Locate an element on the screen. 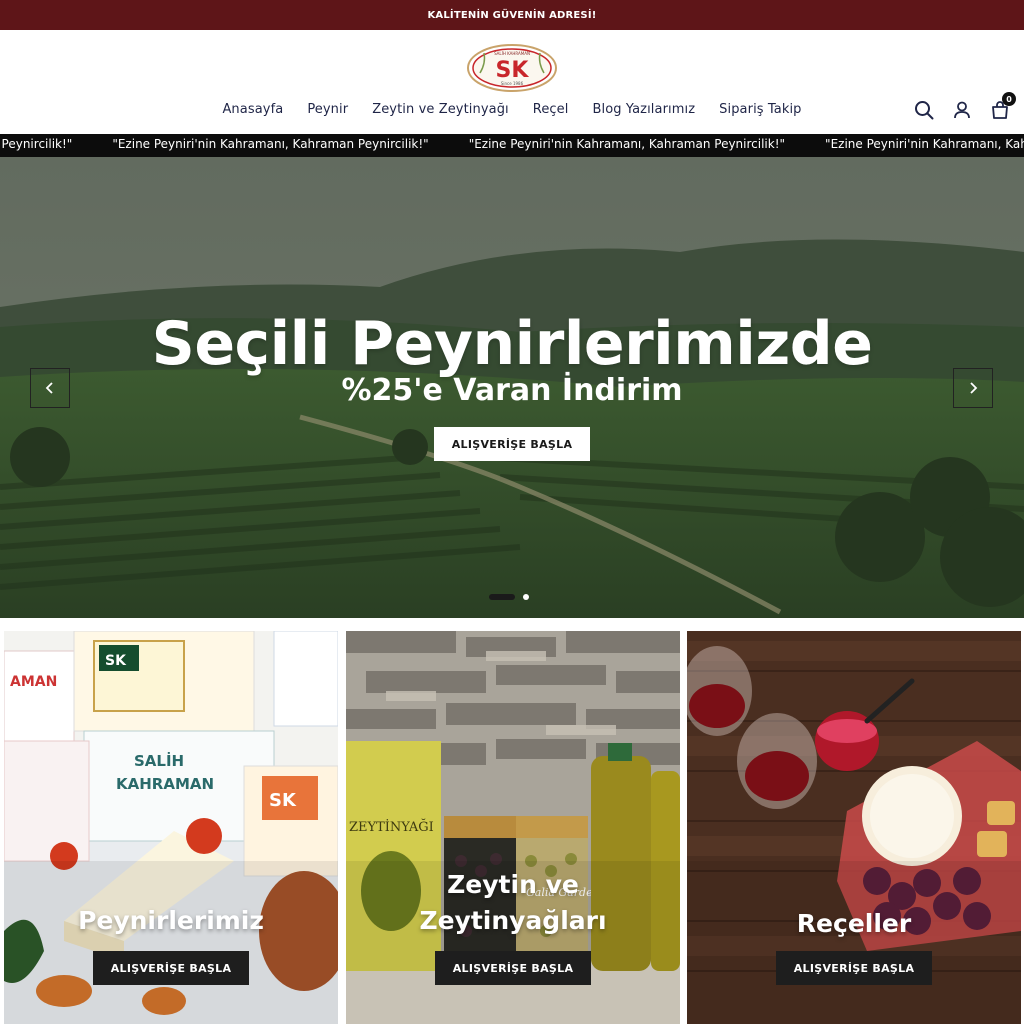 The width and height of the screenshot is (1024, 1024). category-shop-button-olive: ALIŞVERİŞE BAŞLA is located at coordinates (513, 968).